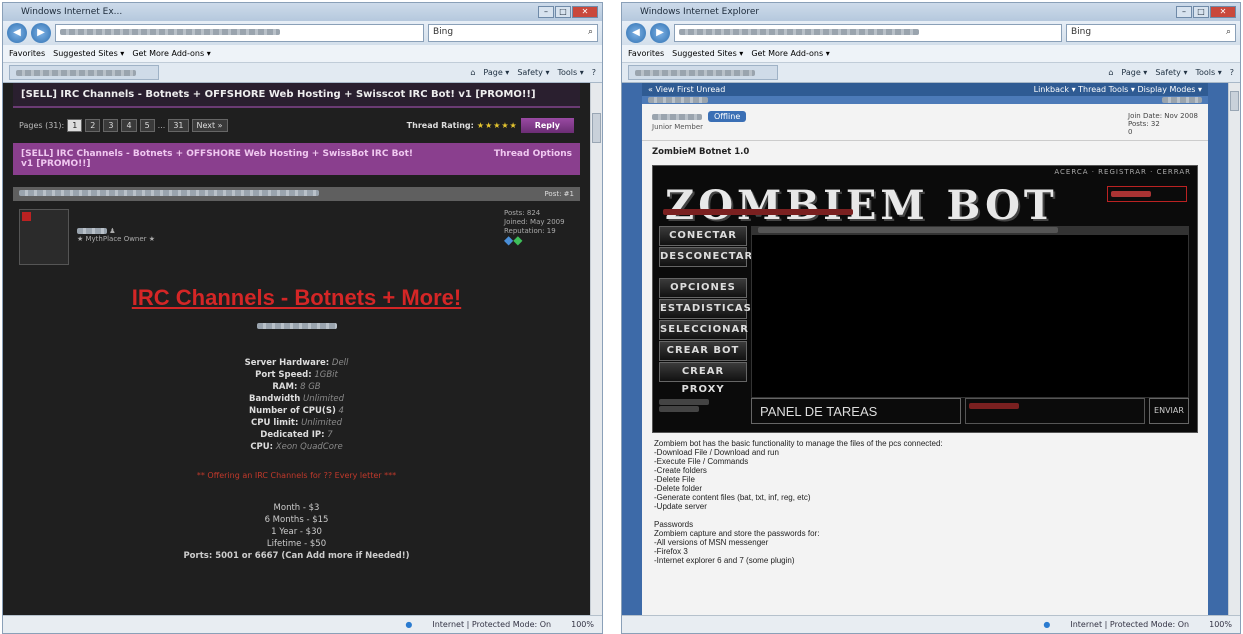 The height and width of the screenshot is (634, 1243). Describe the element at coordinates (440, 125) in the screenshot. I see `thread-rating-label: Thread Rating:` at that location.